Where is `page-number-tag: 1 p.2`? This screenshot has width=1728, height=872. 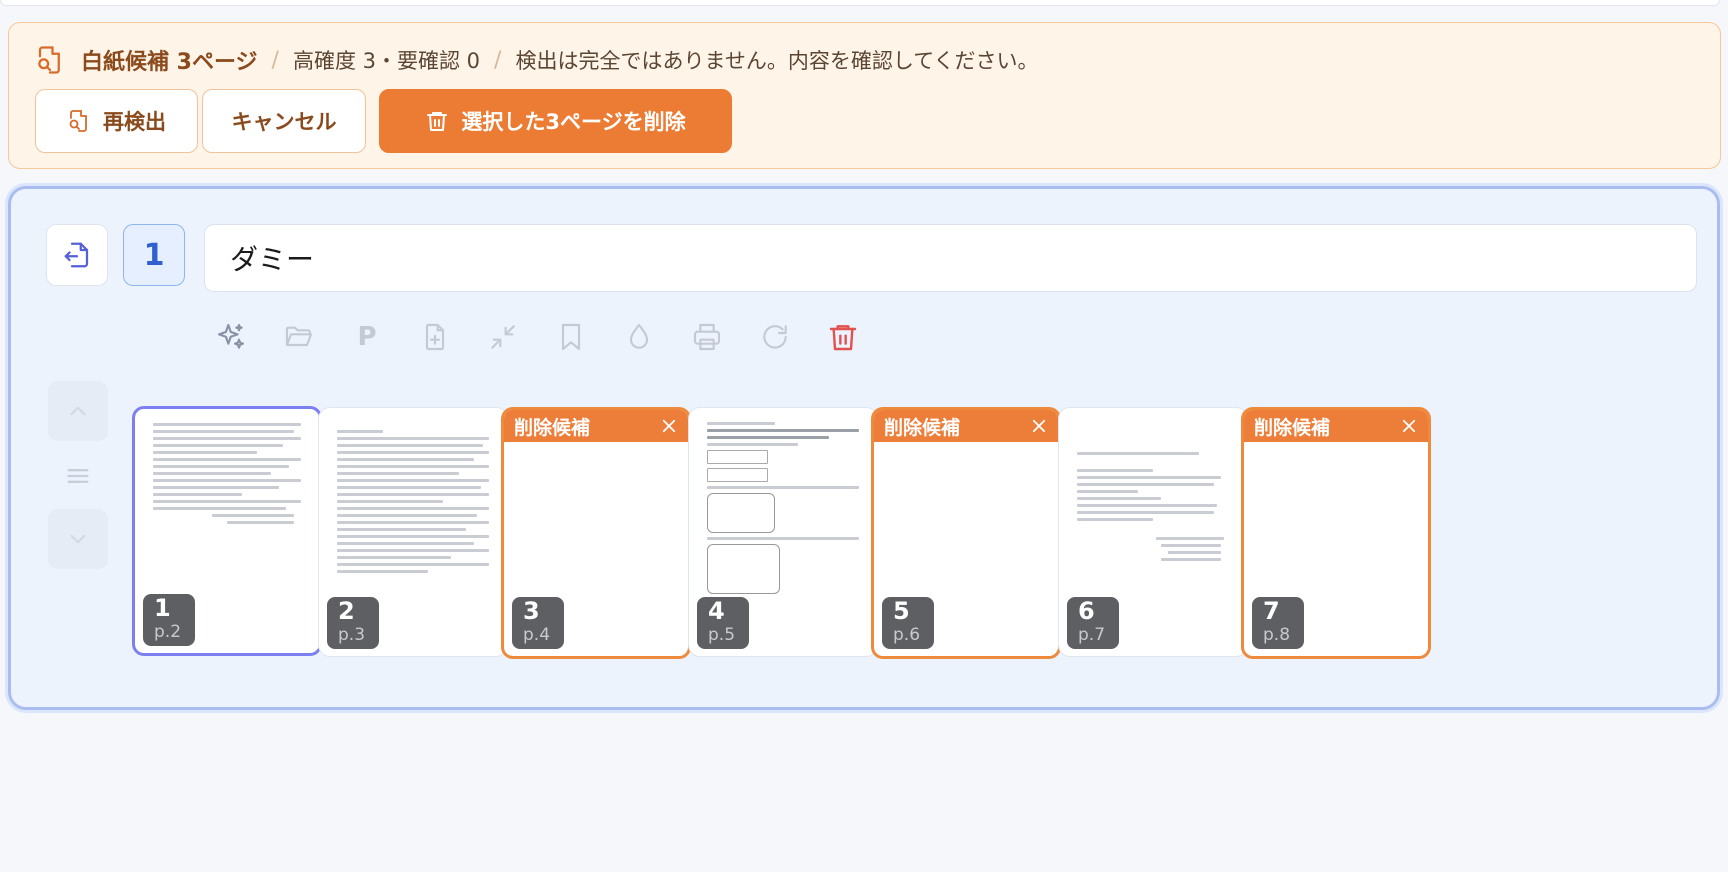
page-number-tag: 1 p.2 is located at coordinates (169, 620).